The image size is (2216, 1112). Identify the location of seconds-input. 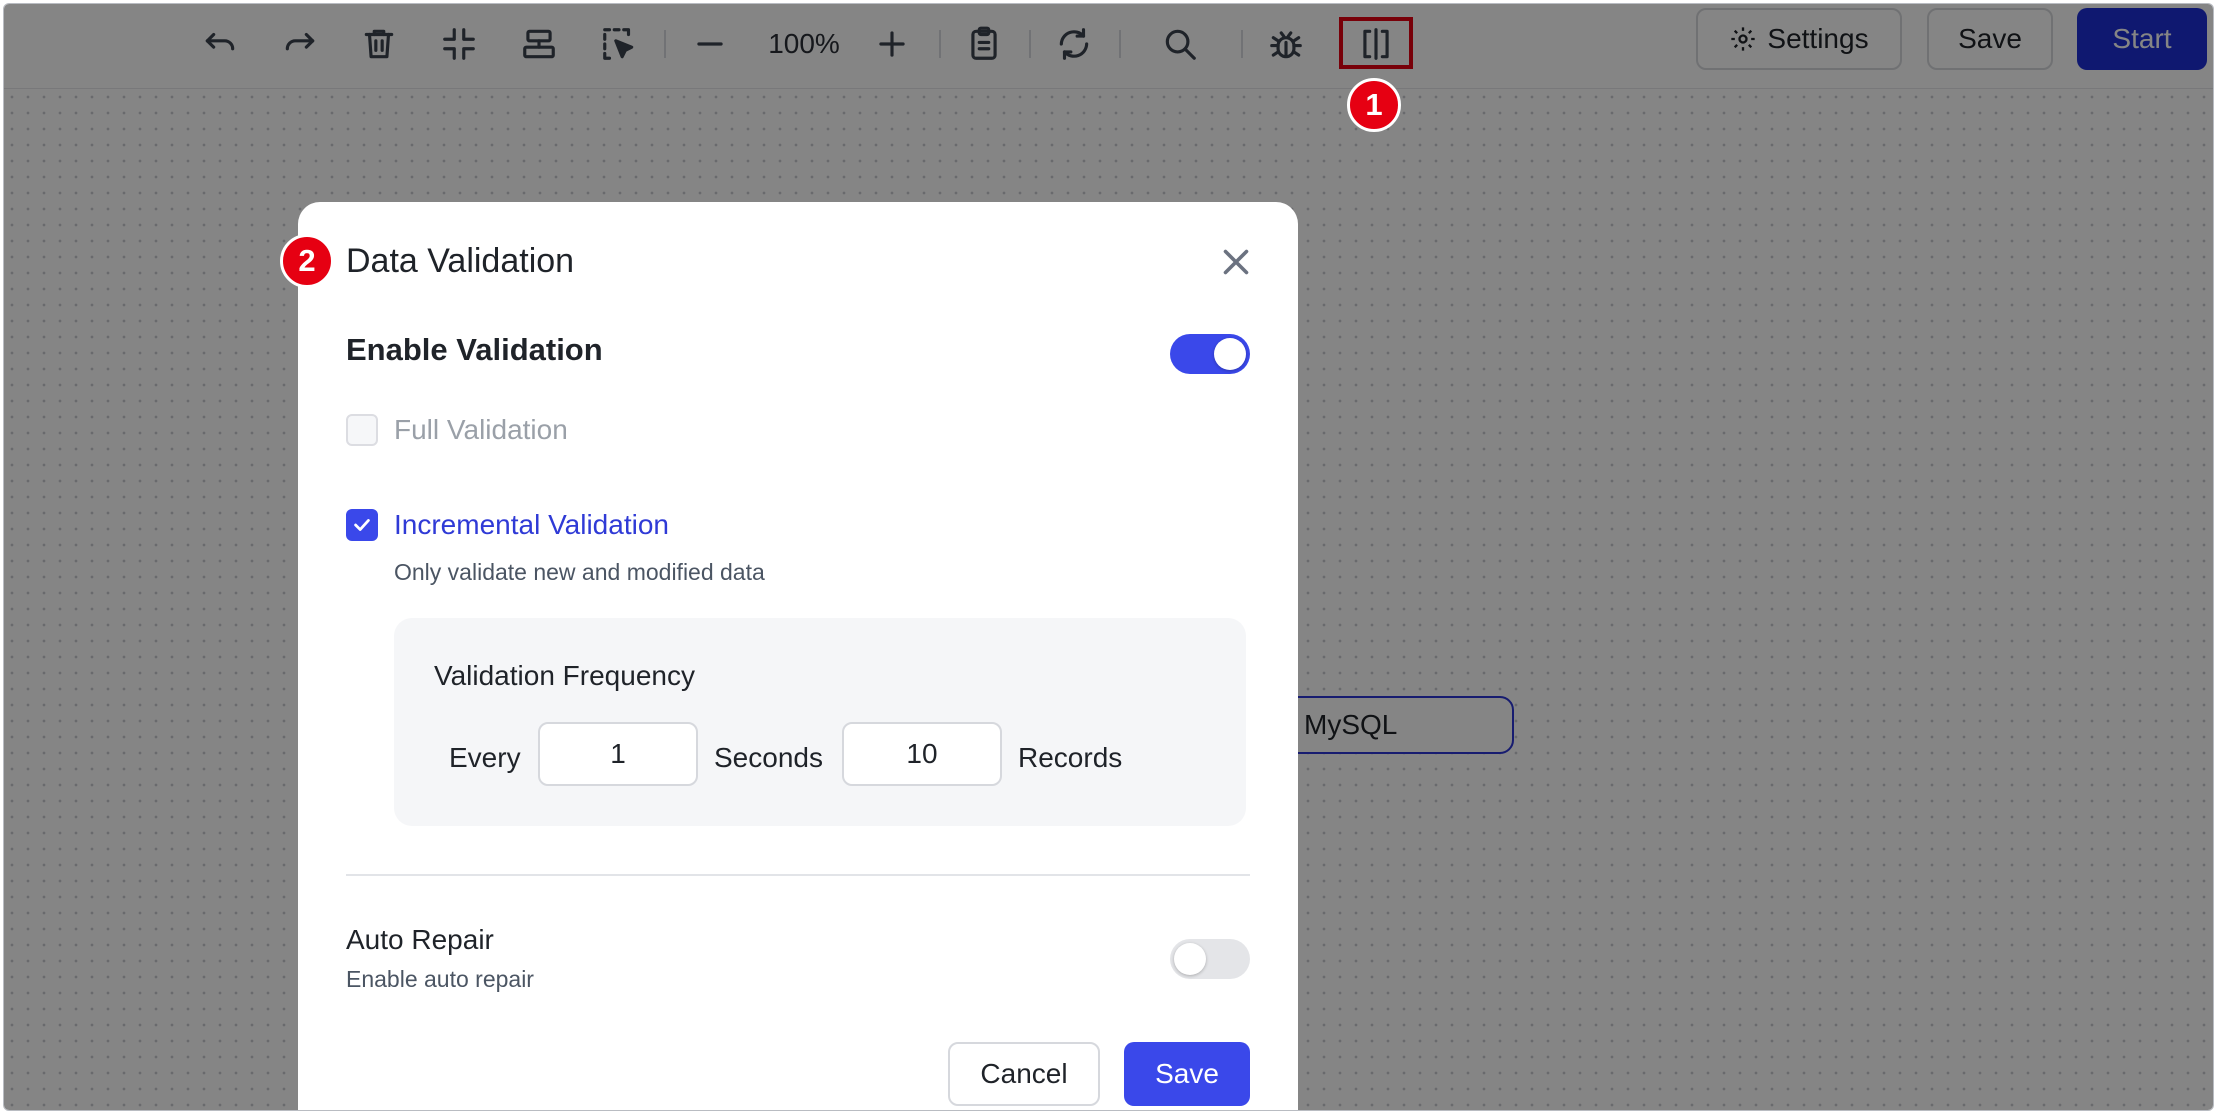
(618, 754).